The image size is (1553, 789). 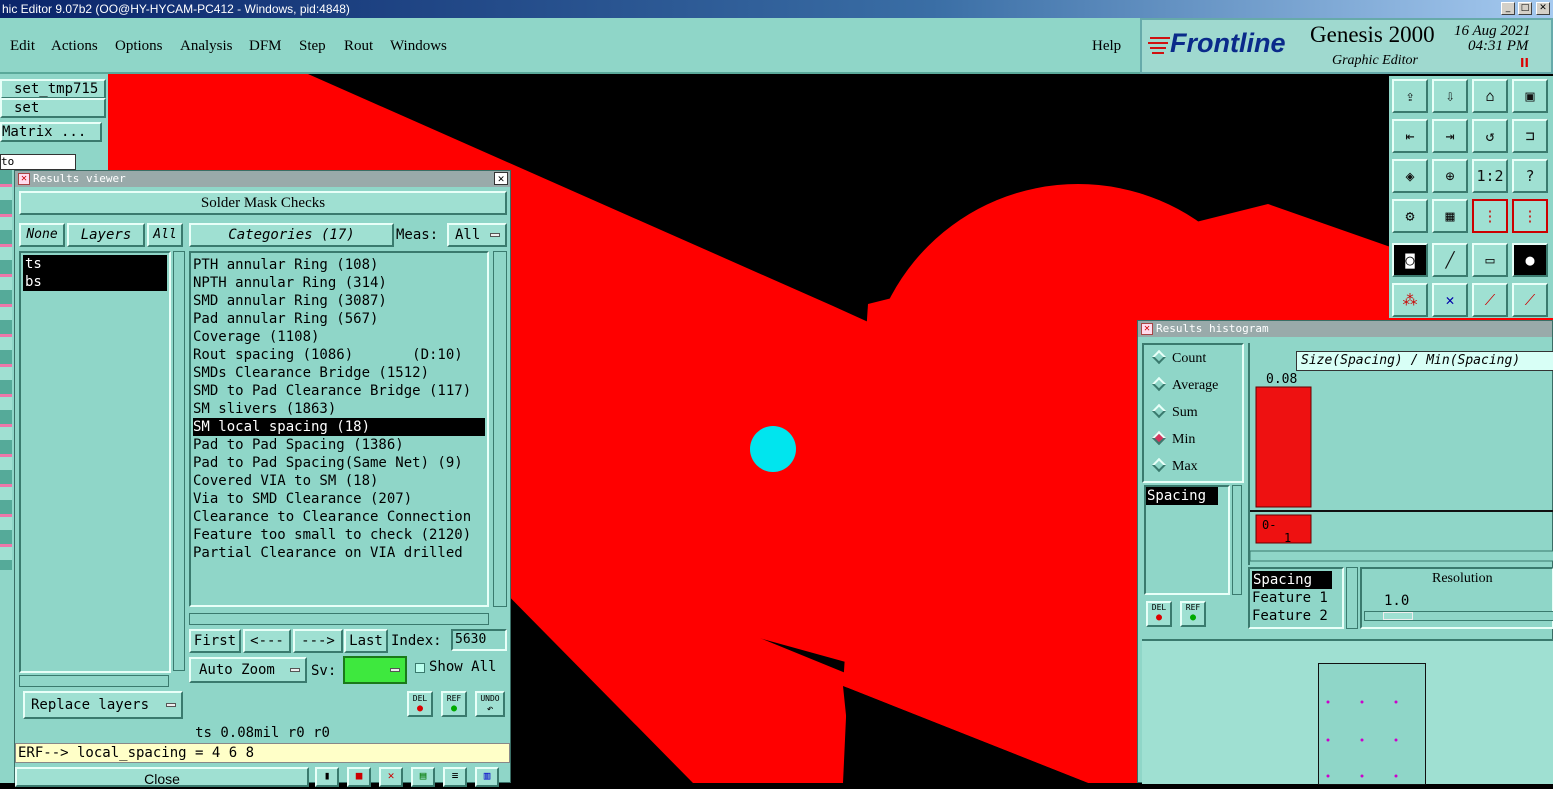 What do you see at coordinates (423, 777) in the screenshot?
I see `export-icon: ▤` at bounding box center [423, 777].